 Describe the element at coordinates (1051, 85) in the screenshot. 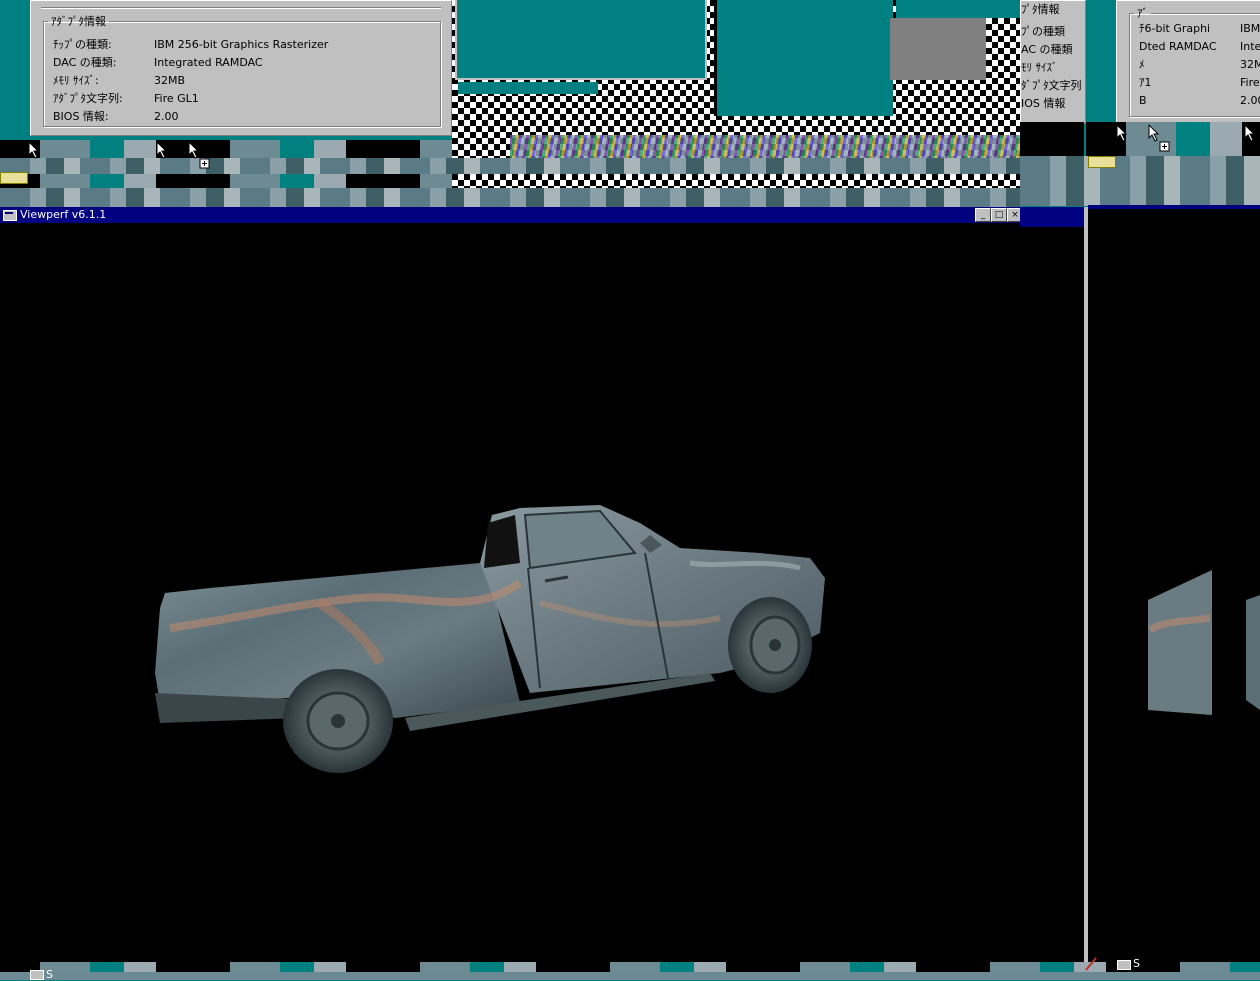

I see `ghost-label: ﾀﾞﾌﾟﾀ文字列` at that location.